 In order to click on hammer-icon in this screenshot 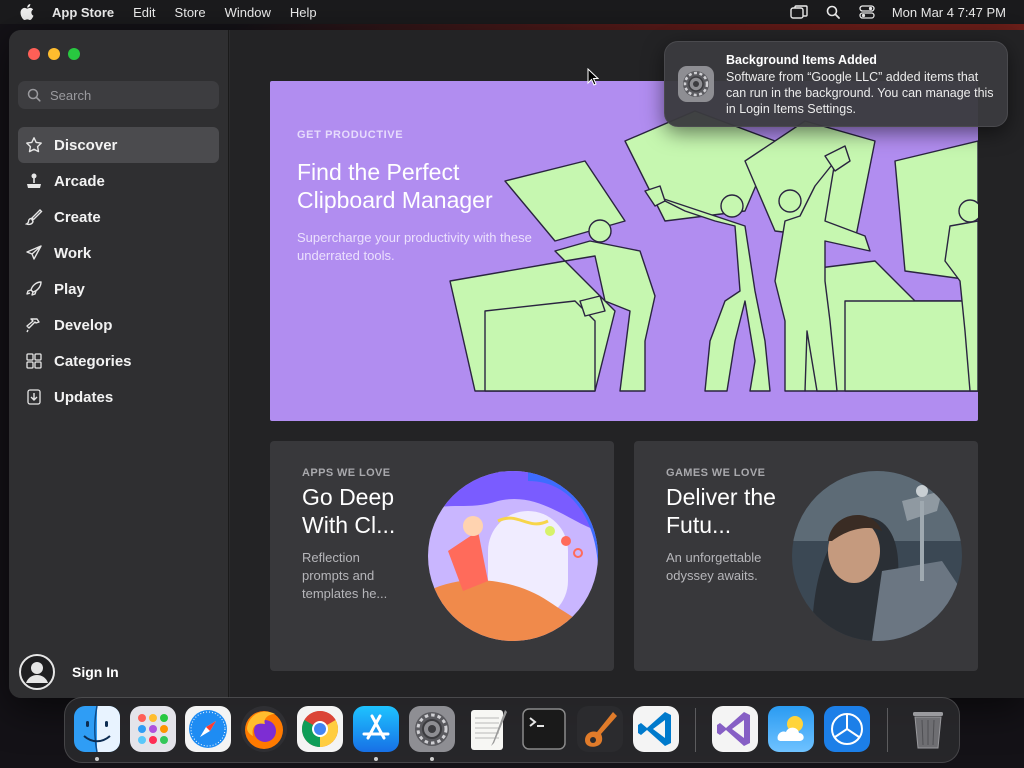, I will do `click(34, 325)`.